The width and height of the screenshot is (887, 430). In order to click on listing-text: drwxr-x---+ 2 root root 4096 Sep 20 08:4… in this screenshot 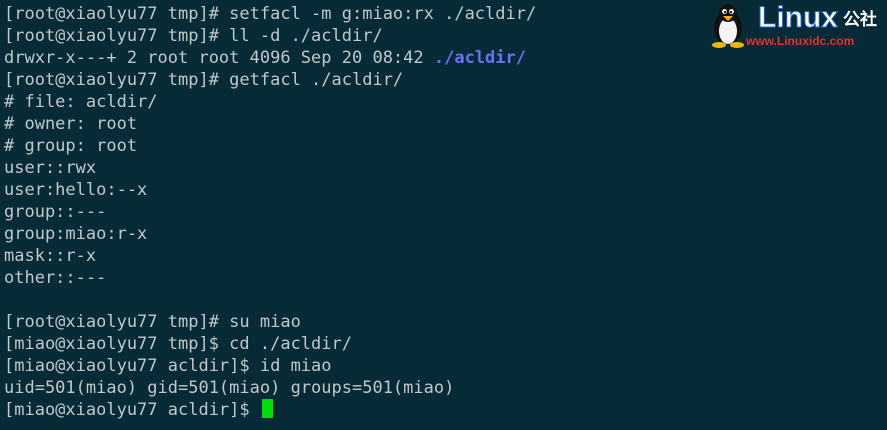, I will do `click(219, 58)`.